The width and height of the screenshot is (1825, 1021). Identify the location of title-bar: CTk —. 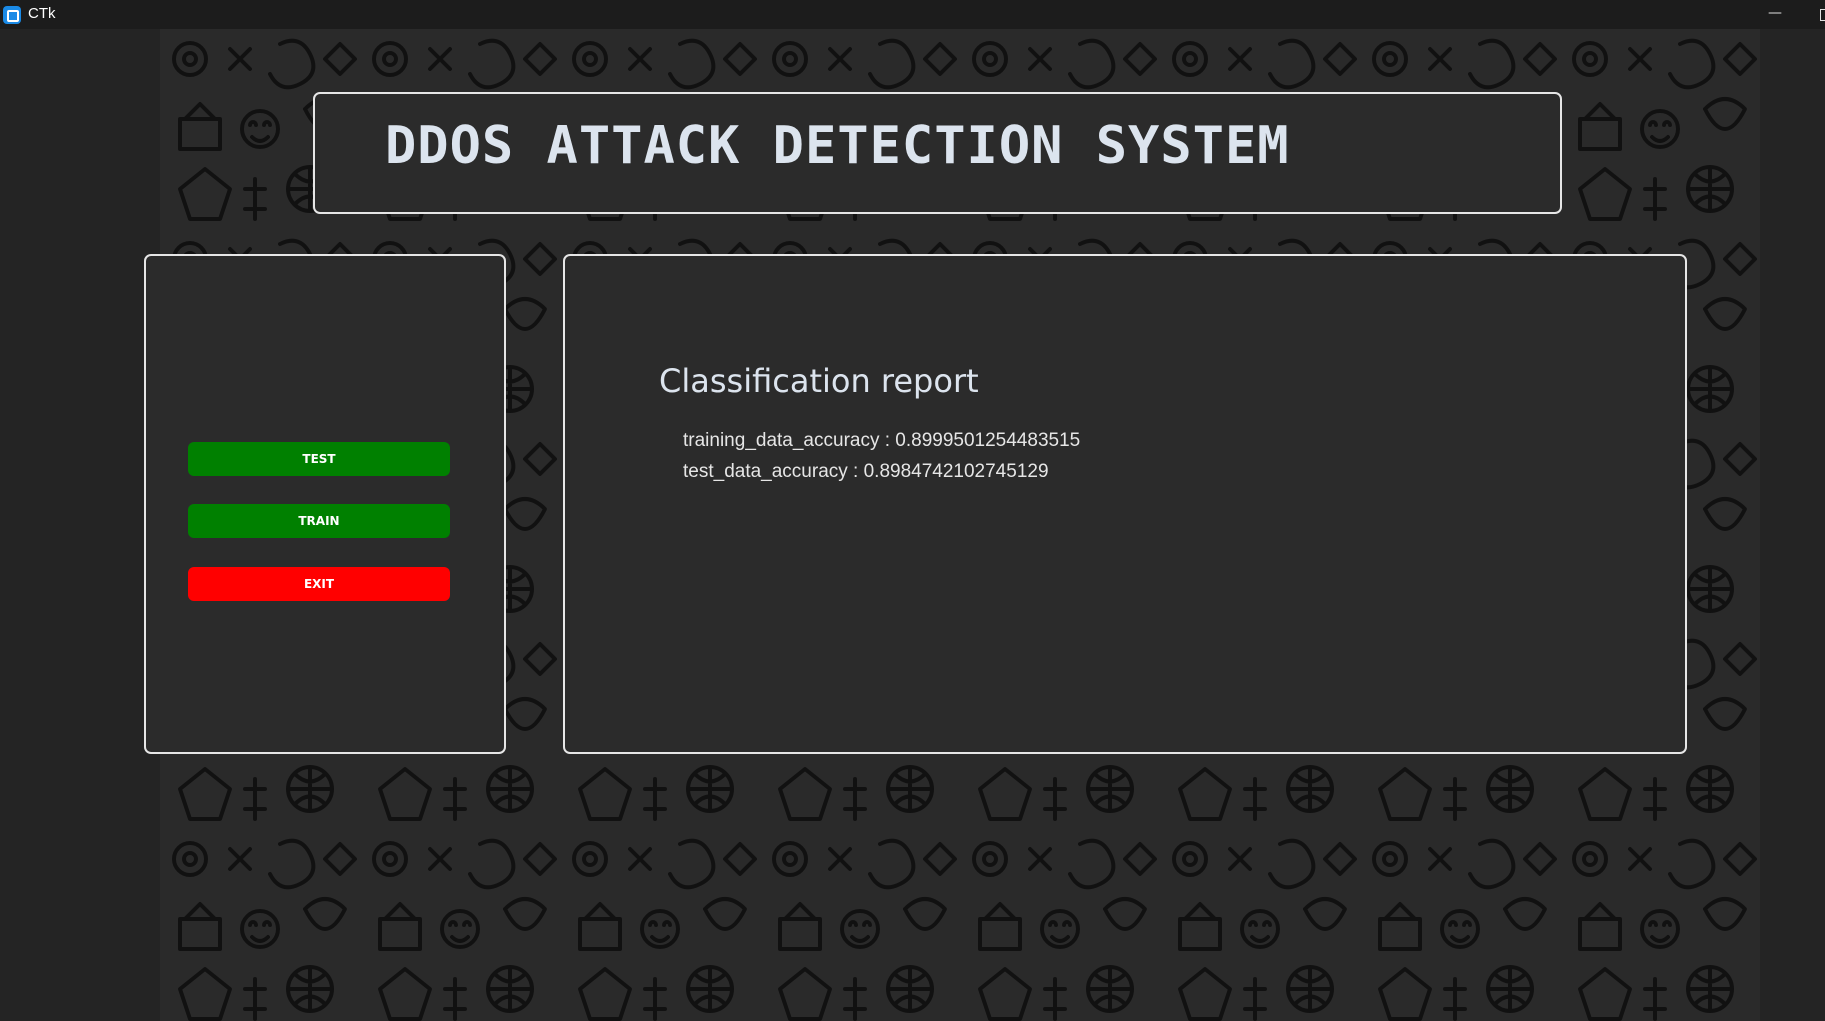
(912, 14).